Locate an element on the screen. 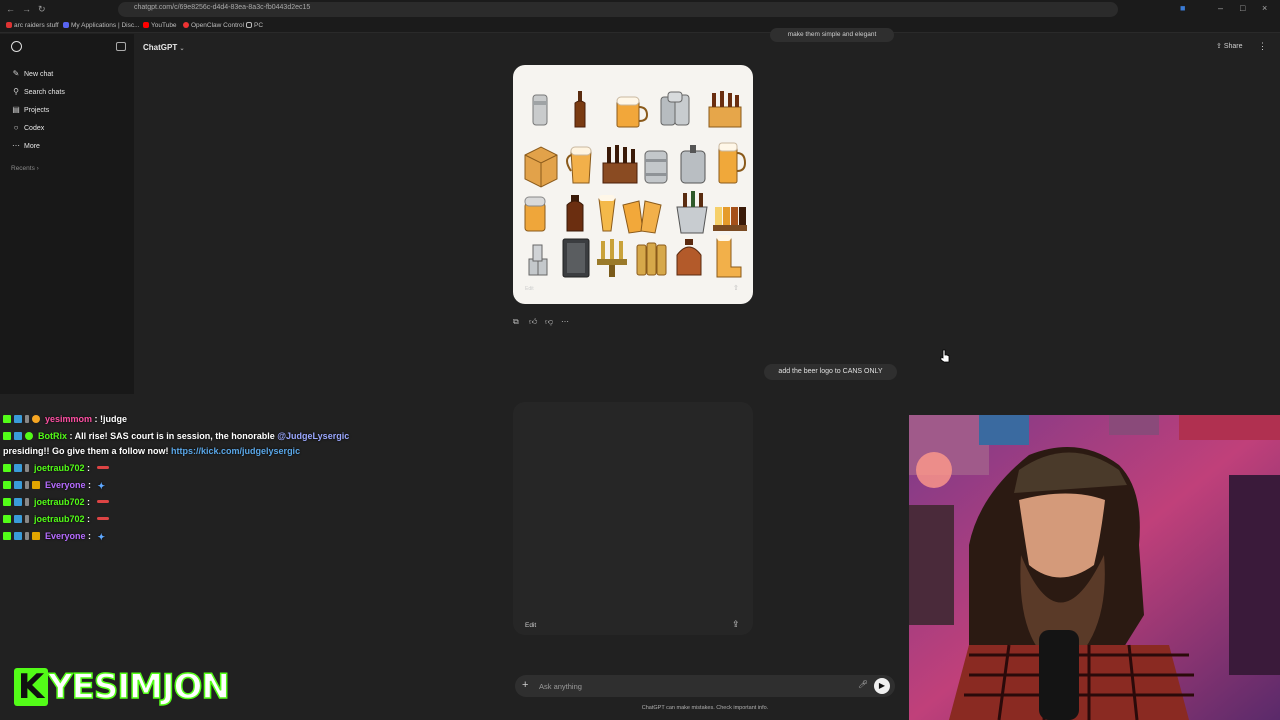  six-pack-icon is located at coordinates (725, 109).